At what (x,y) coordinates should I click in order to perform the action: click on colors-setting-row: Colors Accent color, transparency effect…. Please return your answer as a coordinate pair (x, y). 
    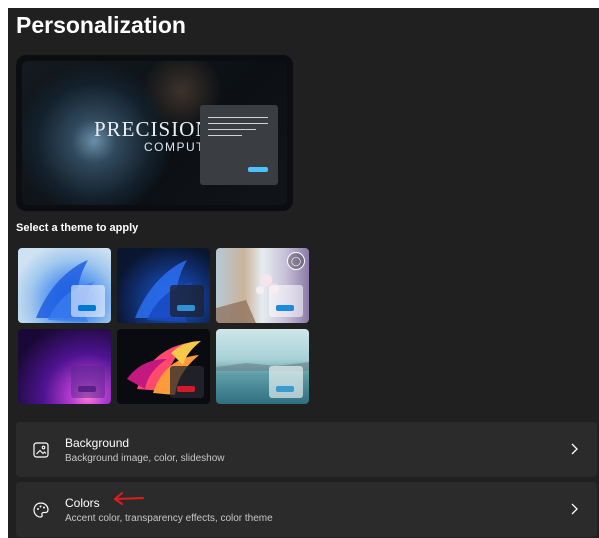
    Looking at the image, I should click on (306, 509).